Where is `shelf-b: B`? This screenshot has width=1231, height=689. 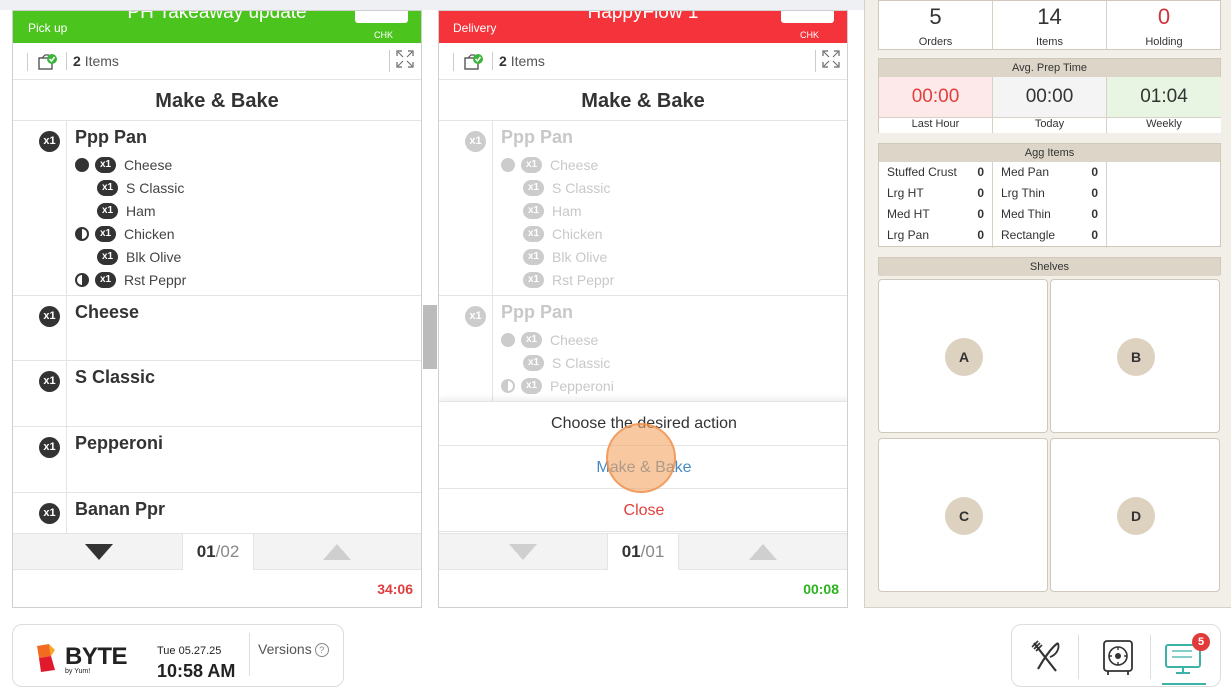 shelf-b: B is located at coordinates (1135, 356).